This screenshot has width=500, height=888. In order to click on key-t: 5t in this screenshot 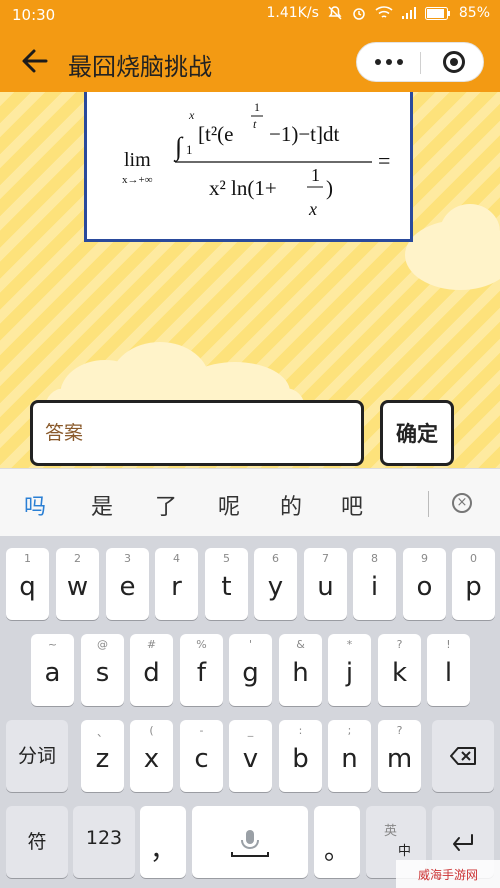, I will do `click(226, 584)`.